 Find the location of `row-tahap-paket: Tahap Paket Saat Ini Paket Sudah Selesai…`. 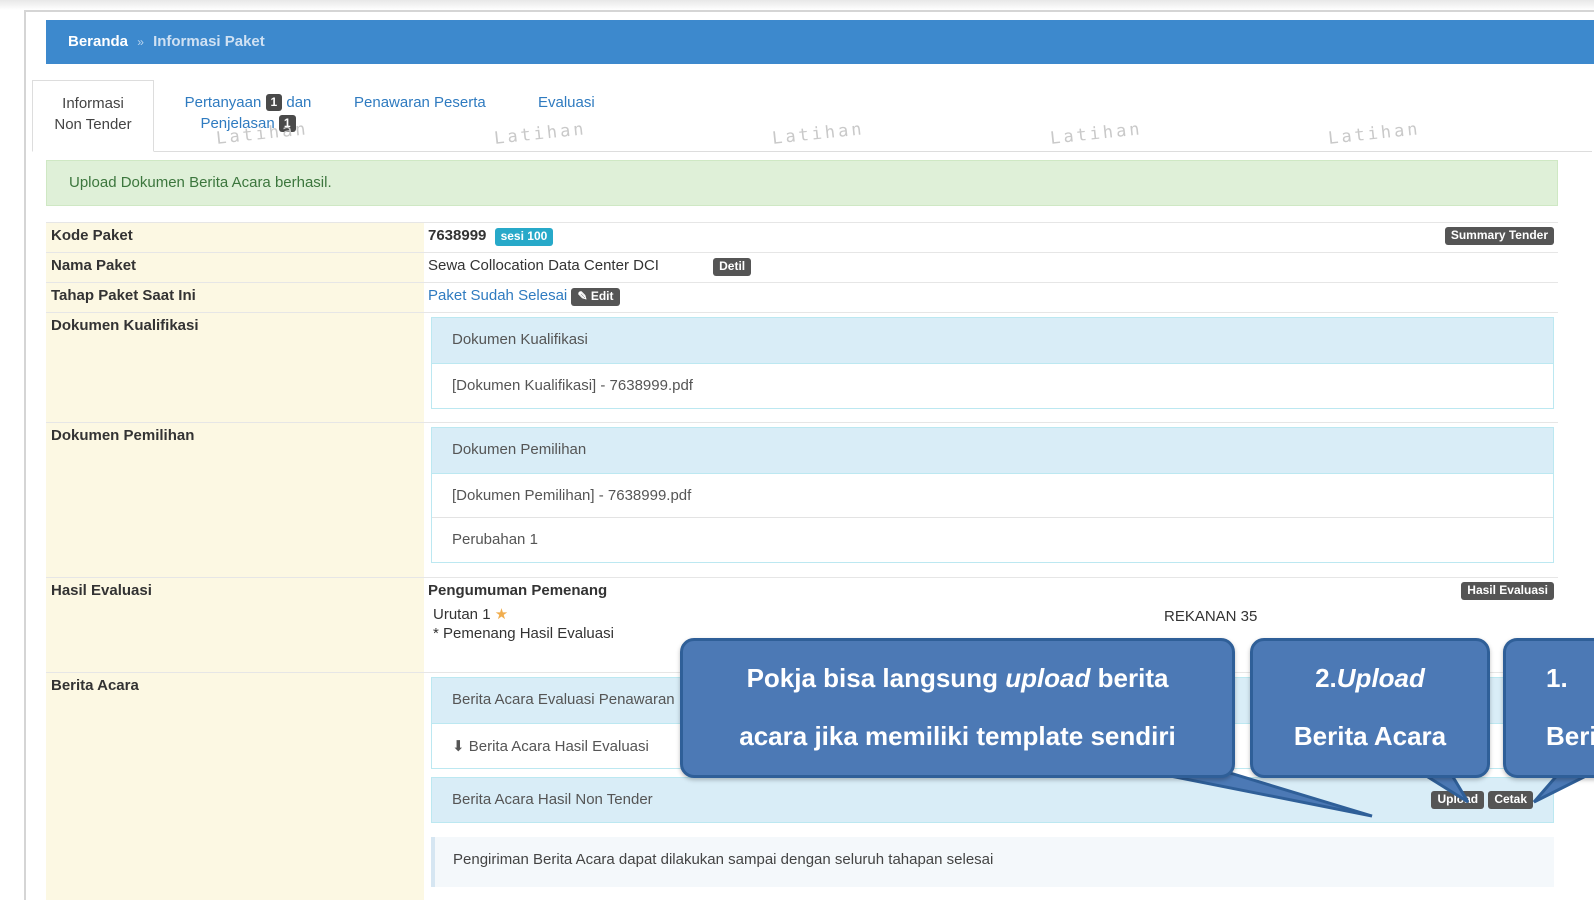

row-tahap-paket: Tahap Paket Saat Ini Paket Sudah Selesai… is located at coordinates (802, 297).